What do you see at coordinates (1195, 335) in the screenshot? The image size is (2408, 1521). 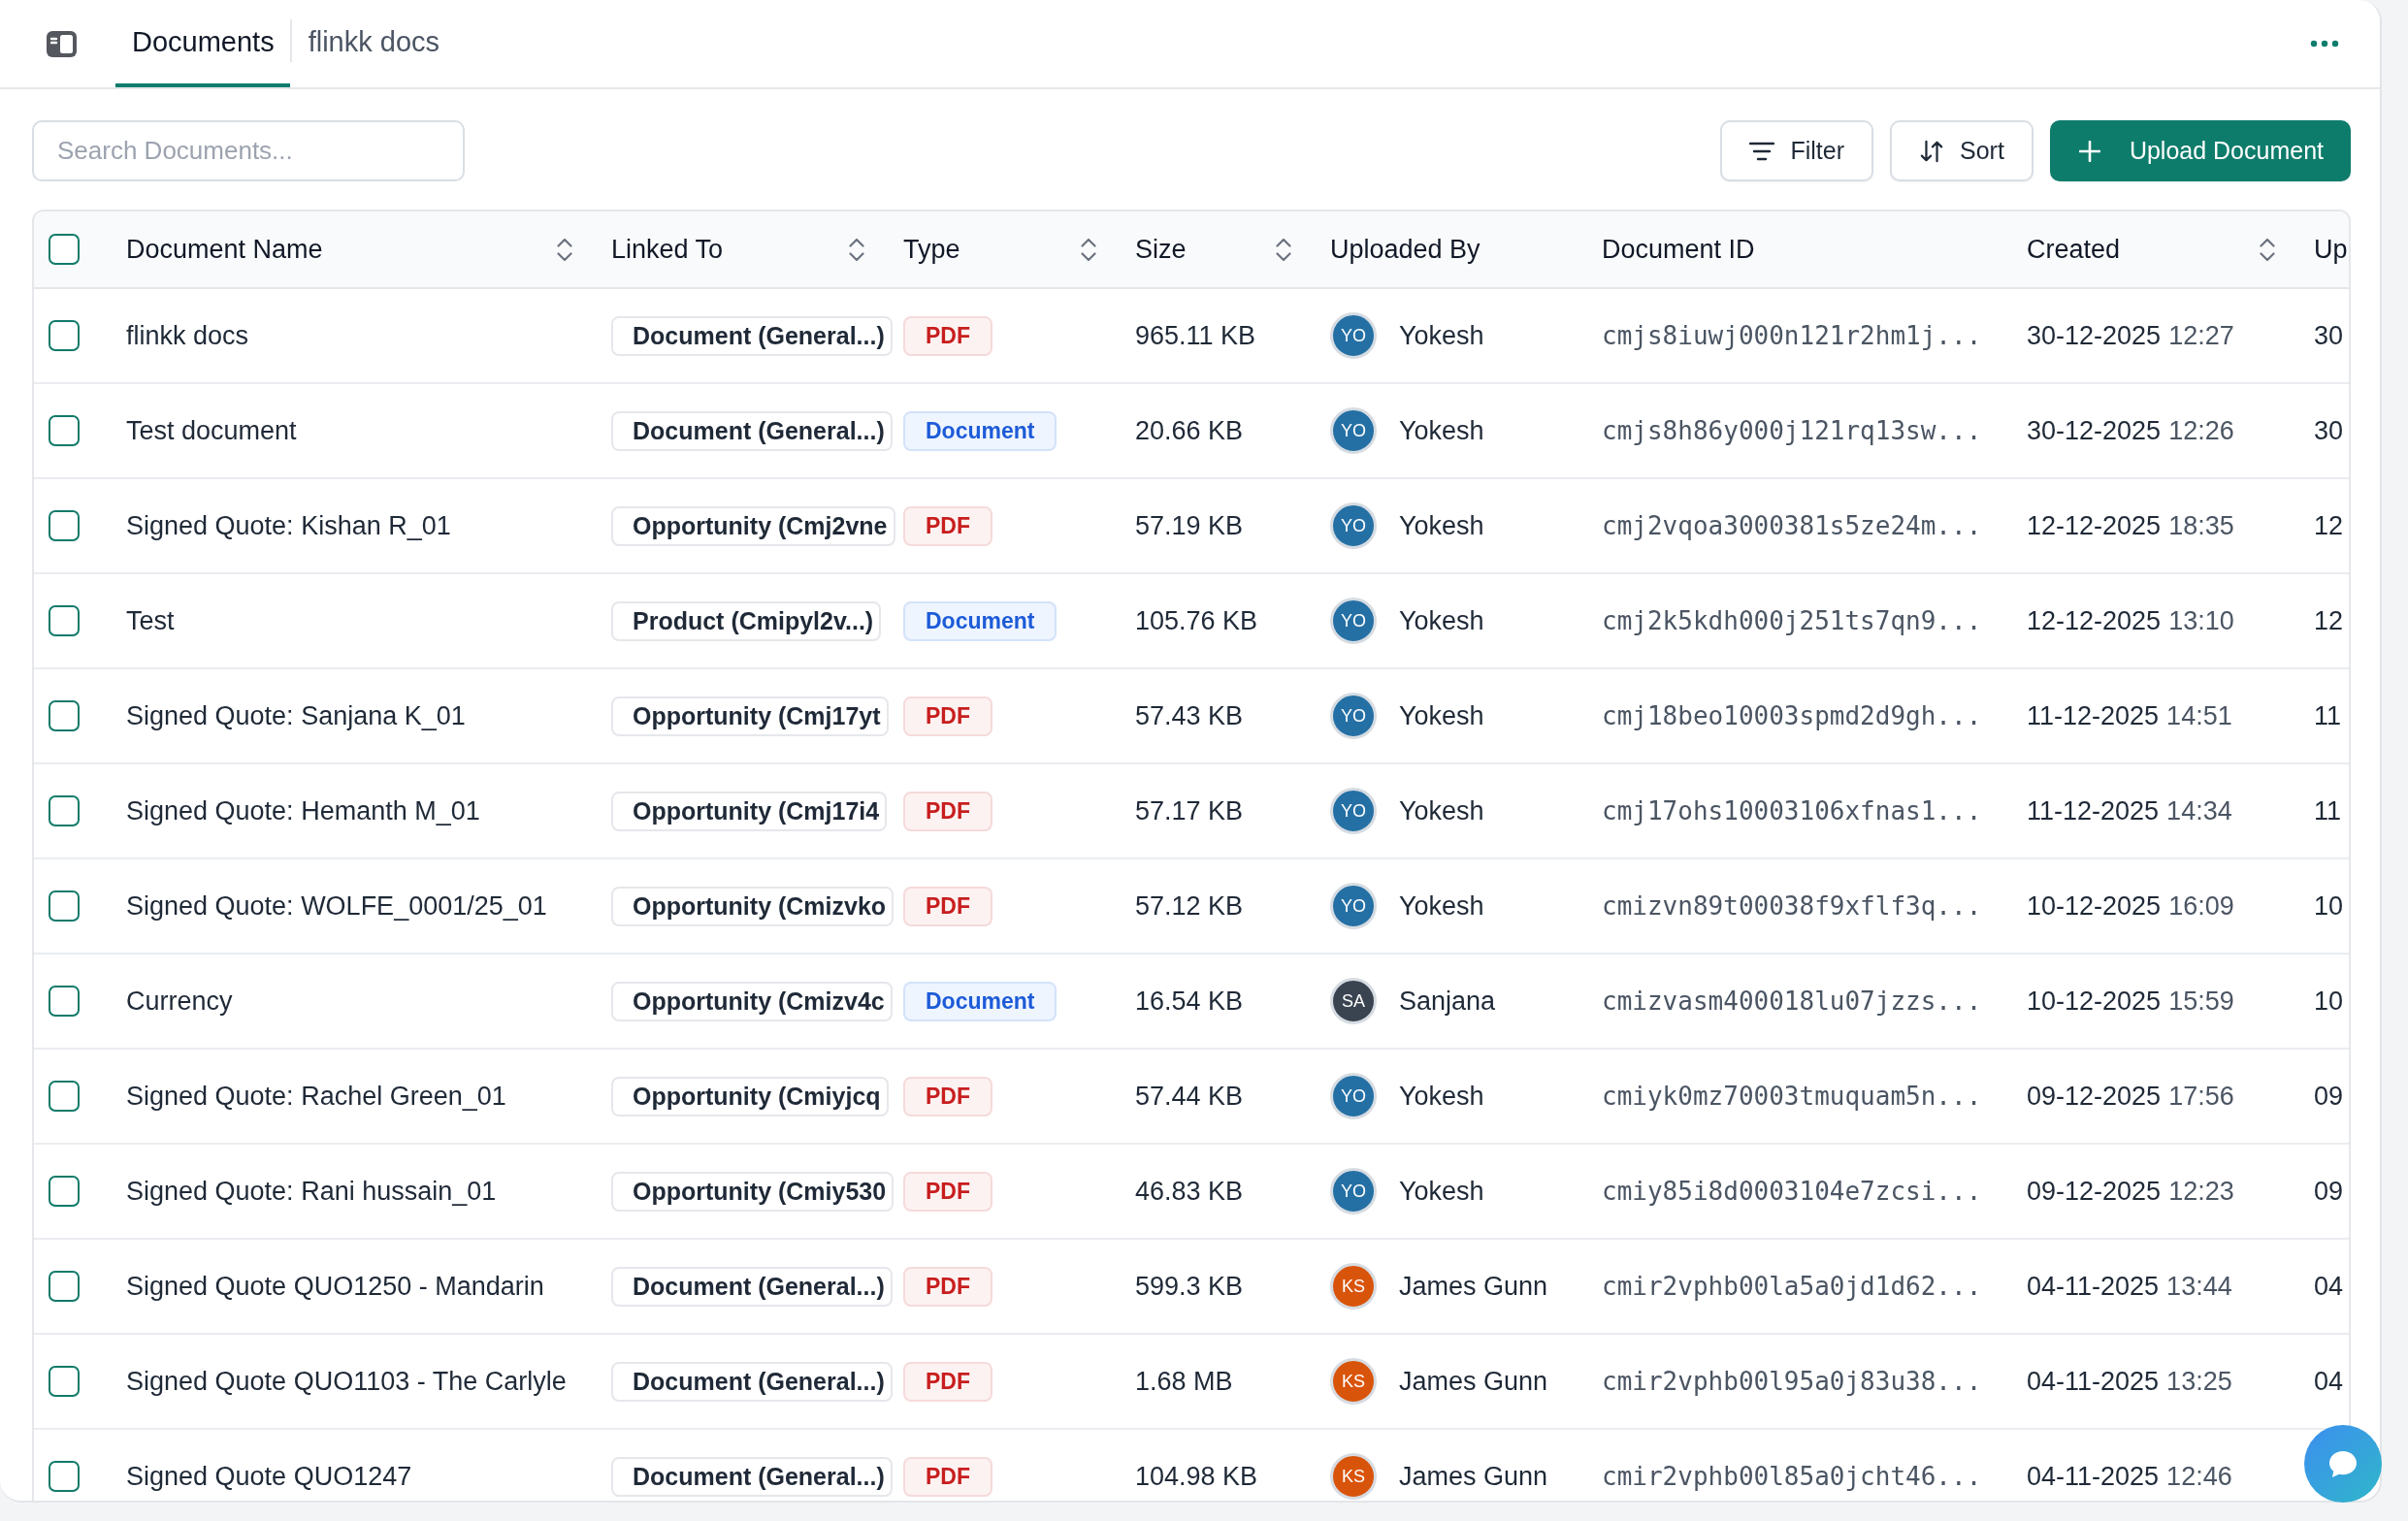 I see `file-size: 965.11 KB` at bounding box center [1195, 335].